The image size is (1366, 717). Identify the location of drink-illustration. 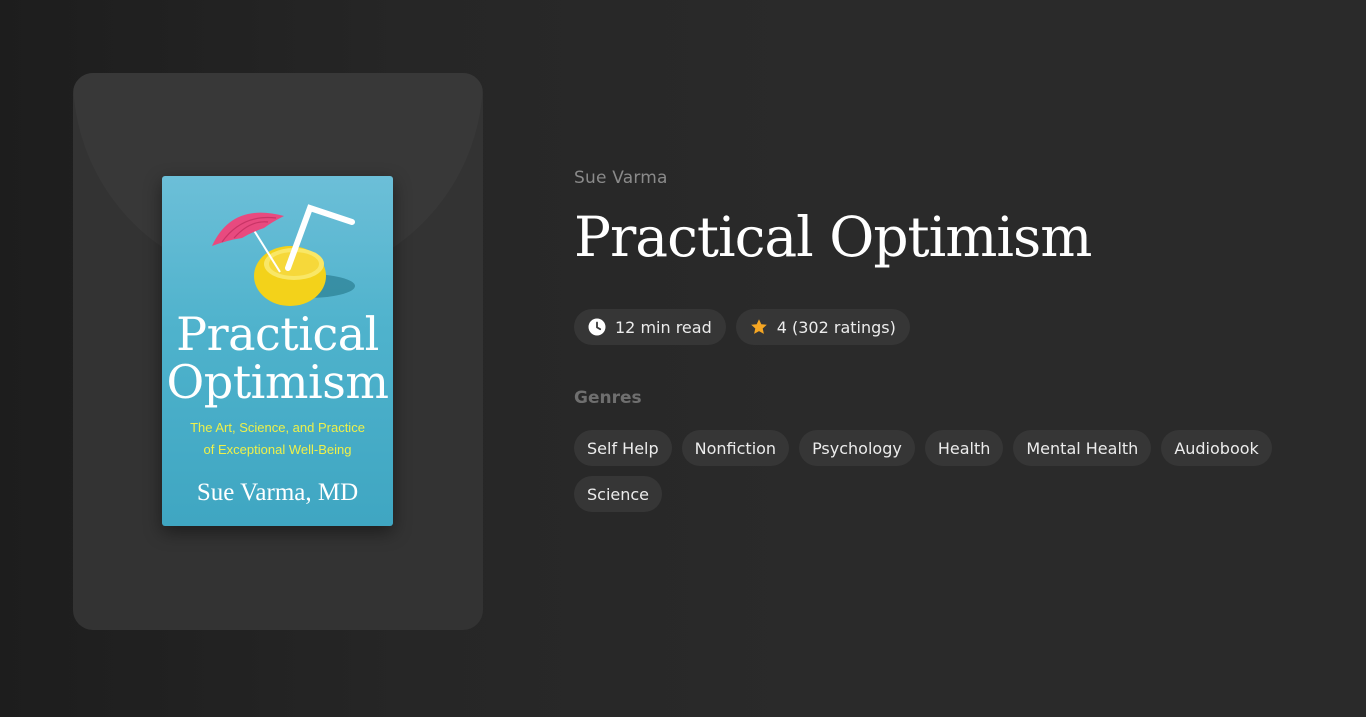
(283, 255).